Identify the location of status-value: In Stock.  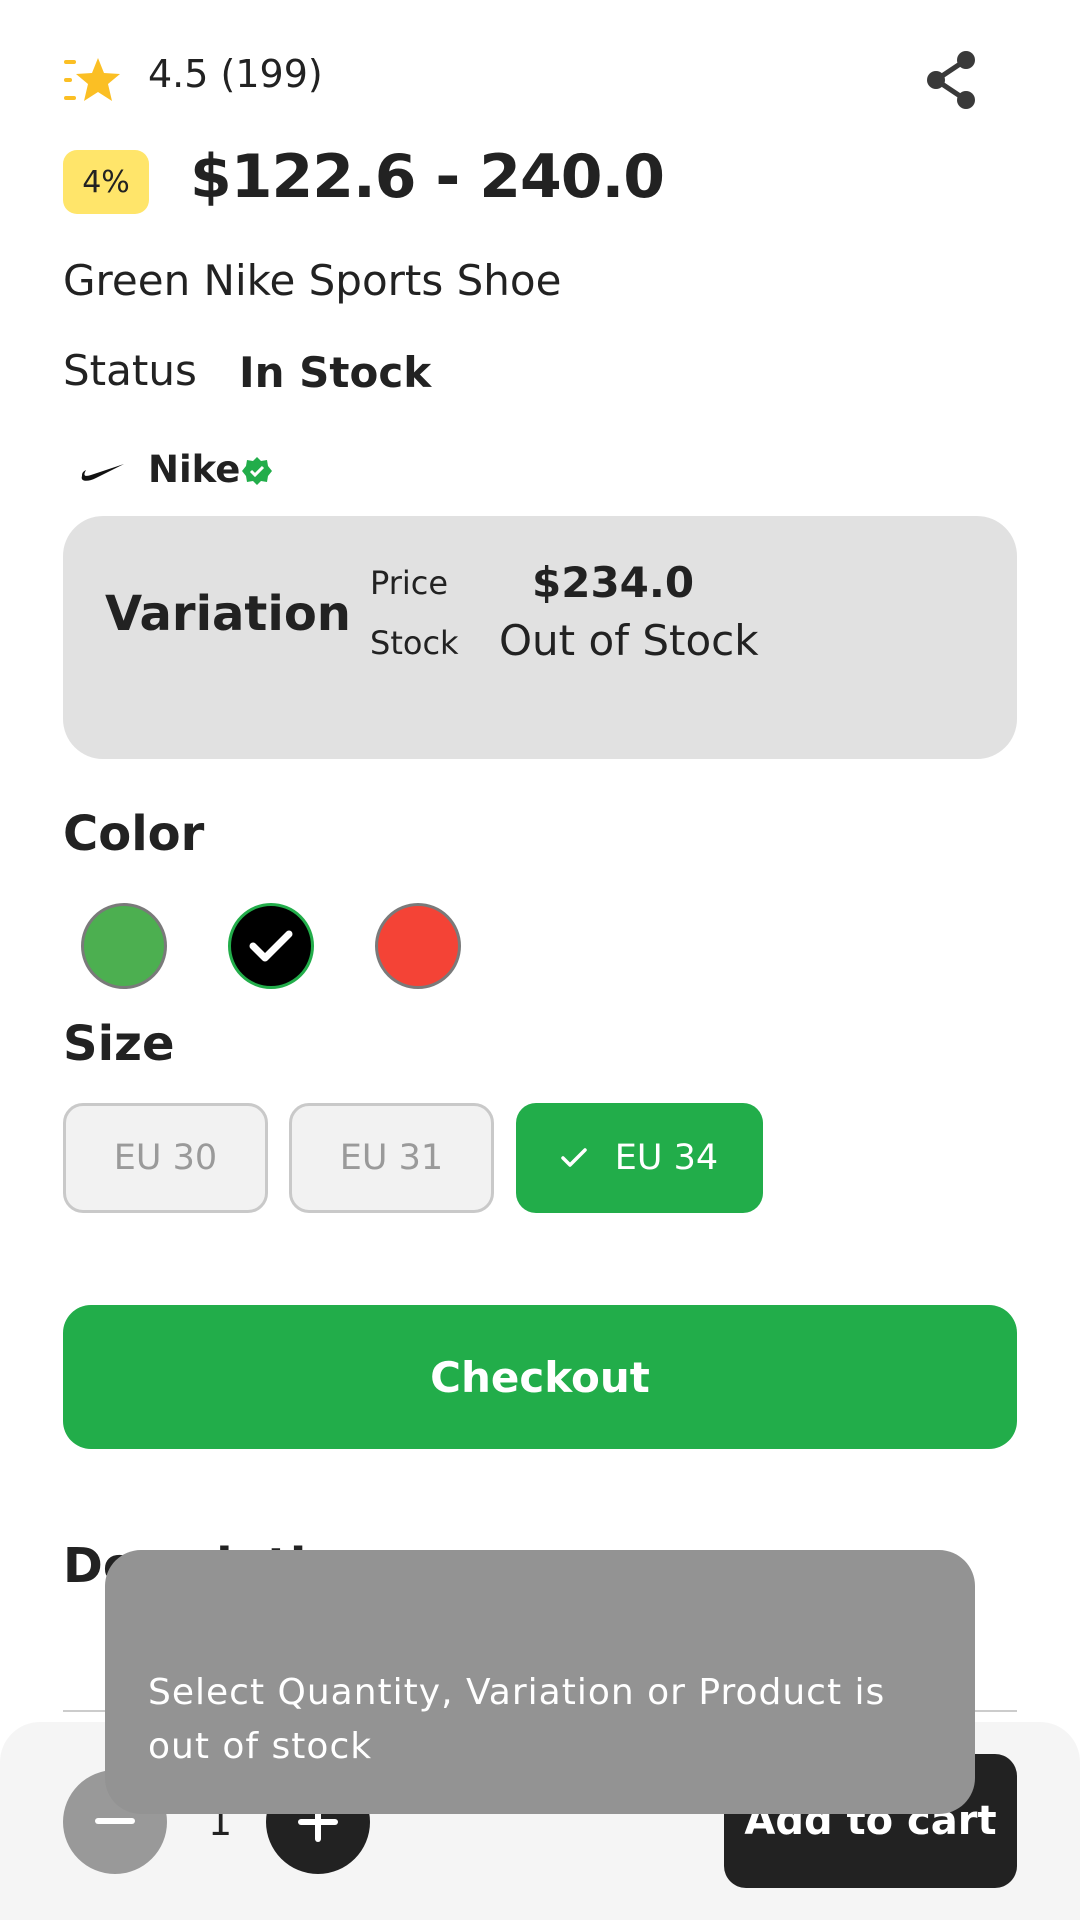
(335, 372).